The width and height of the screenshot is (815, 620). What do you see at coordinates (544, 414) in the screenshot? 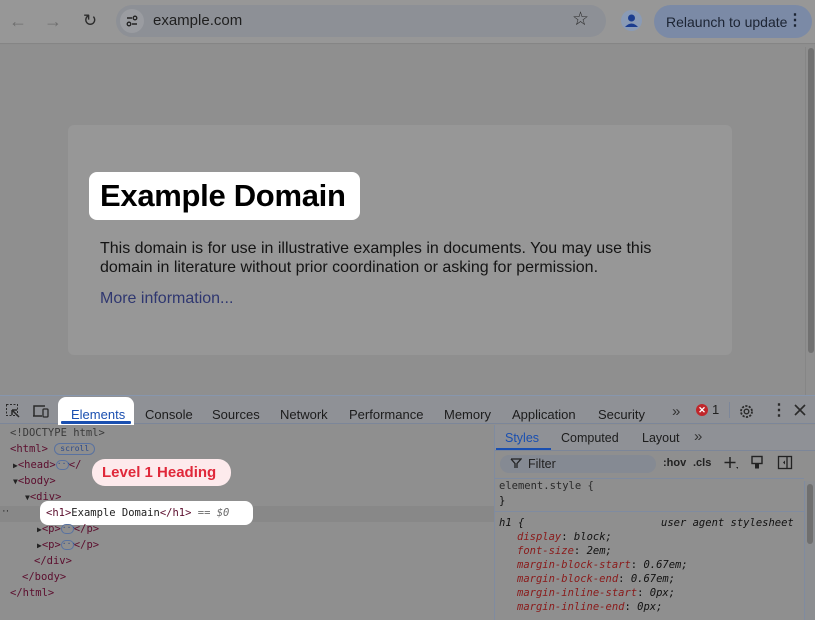
I see `tab-application: Application` at bounding box center [544, 414].